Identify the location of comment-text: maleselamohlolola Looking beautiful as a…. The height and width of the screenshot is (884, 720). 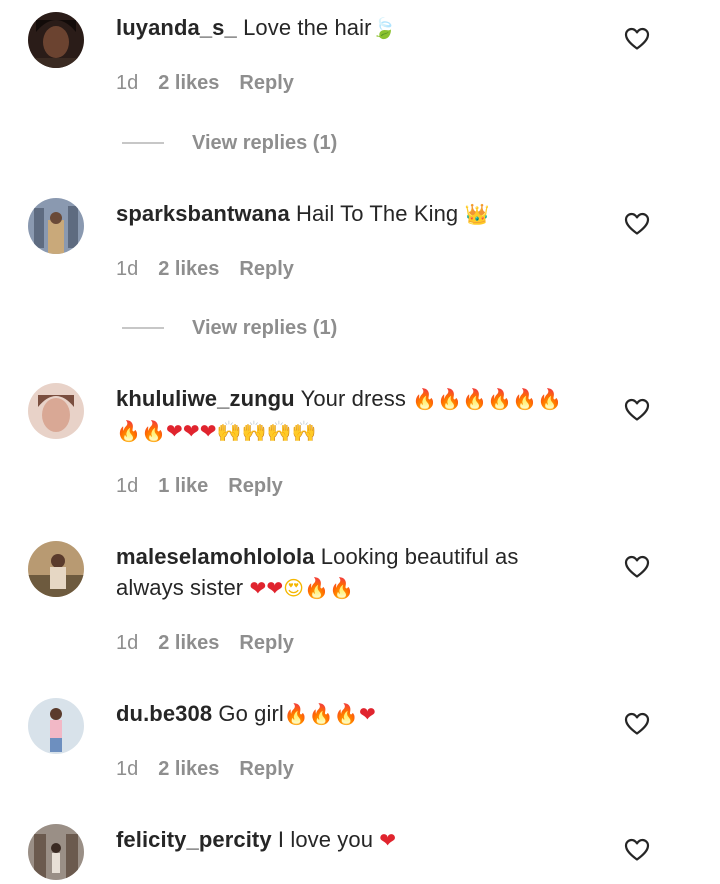
(351, 572).